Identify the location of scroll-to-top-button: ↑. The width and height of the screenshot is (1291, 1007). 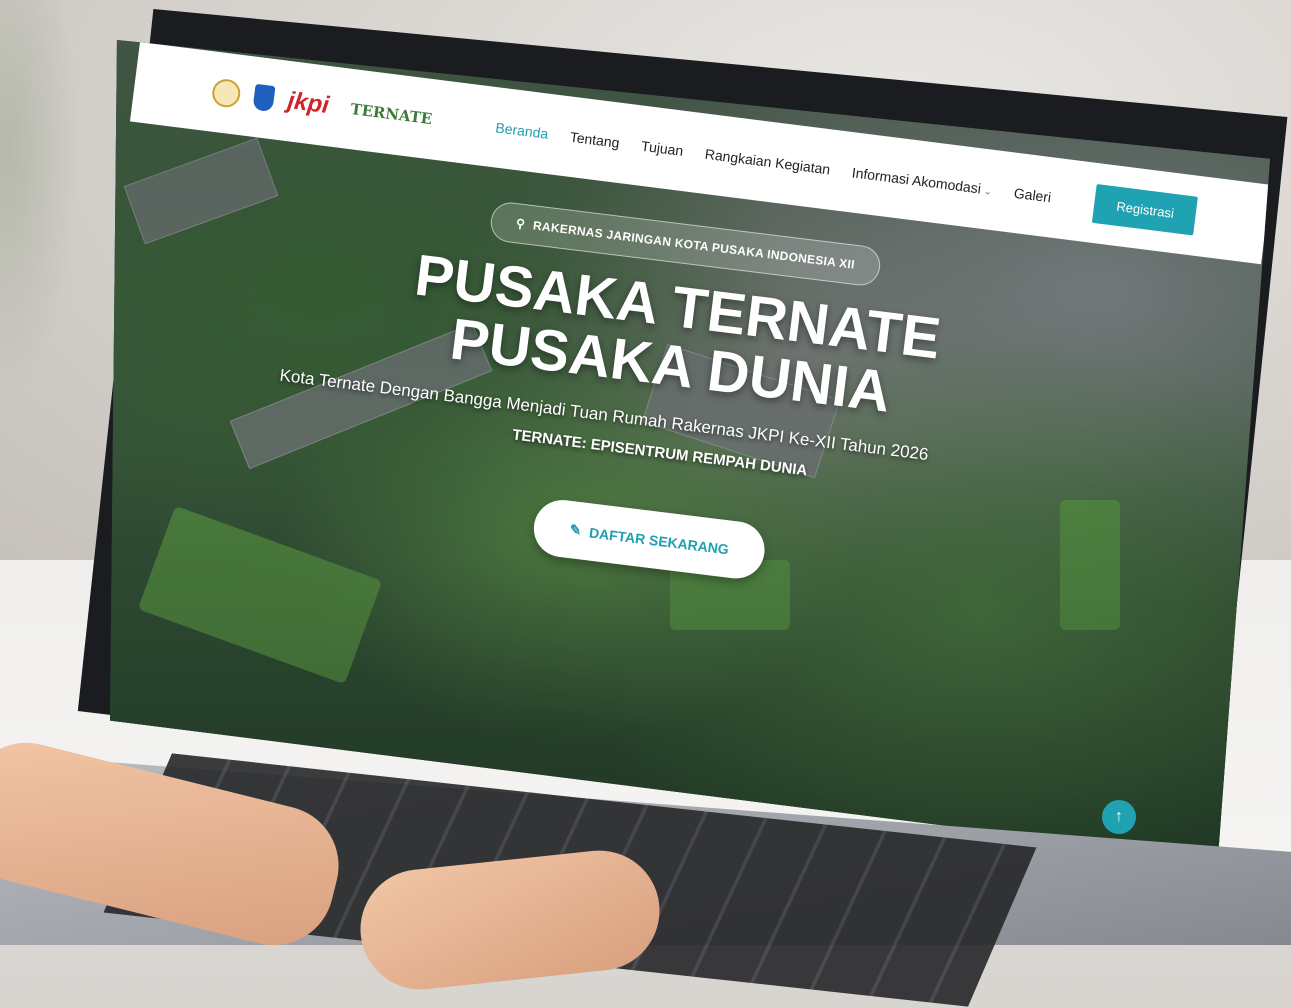
(1119, 817).